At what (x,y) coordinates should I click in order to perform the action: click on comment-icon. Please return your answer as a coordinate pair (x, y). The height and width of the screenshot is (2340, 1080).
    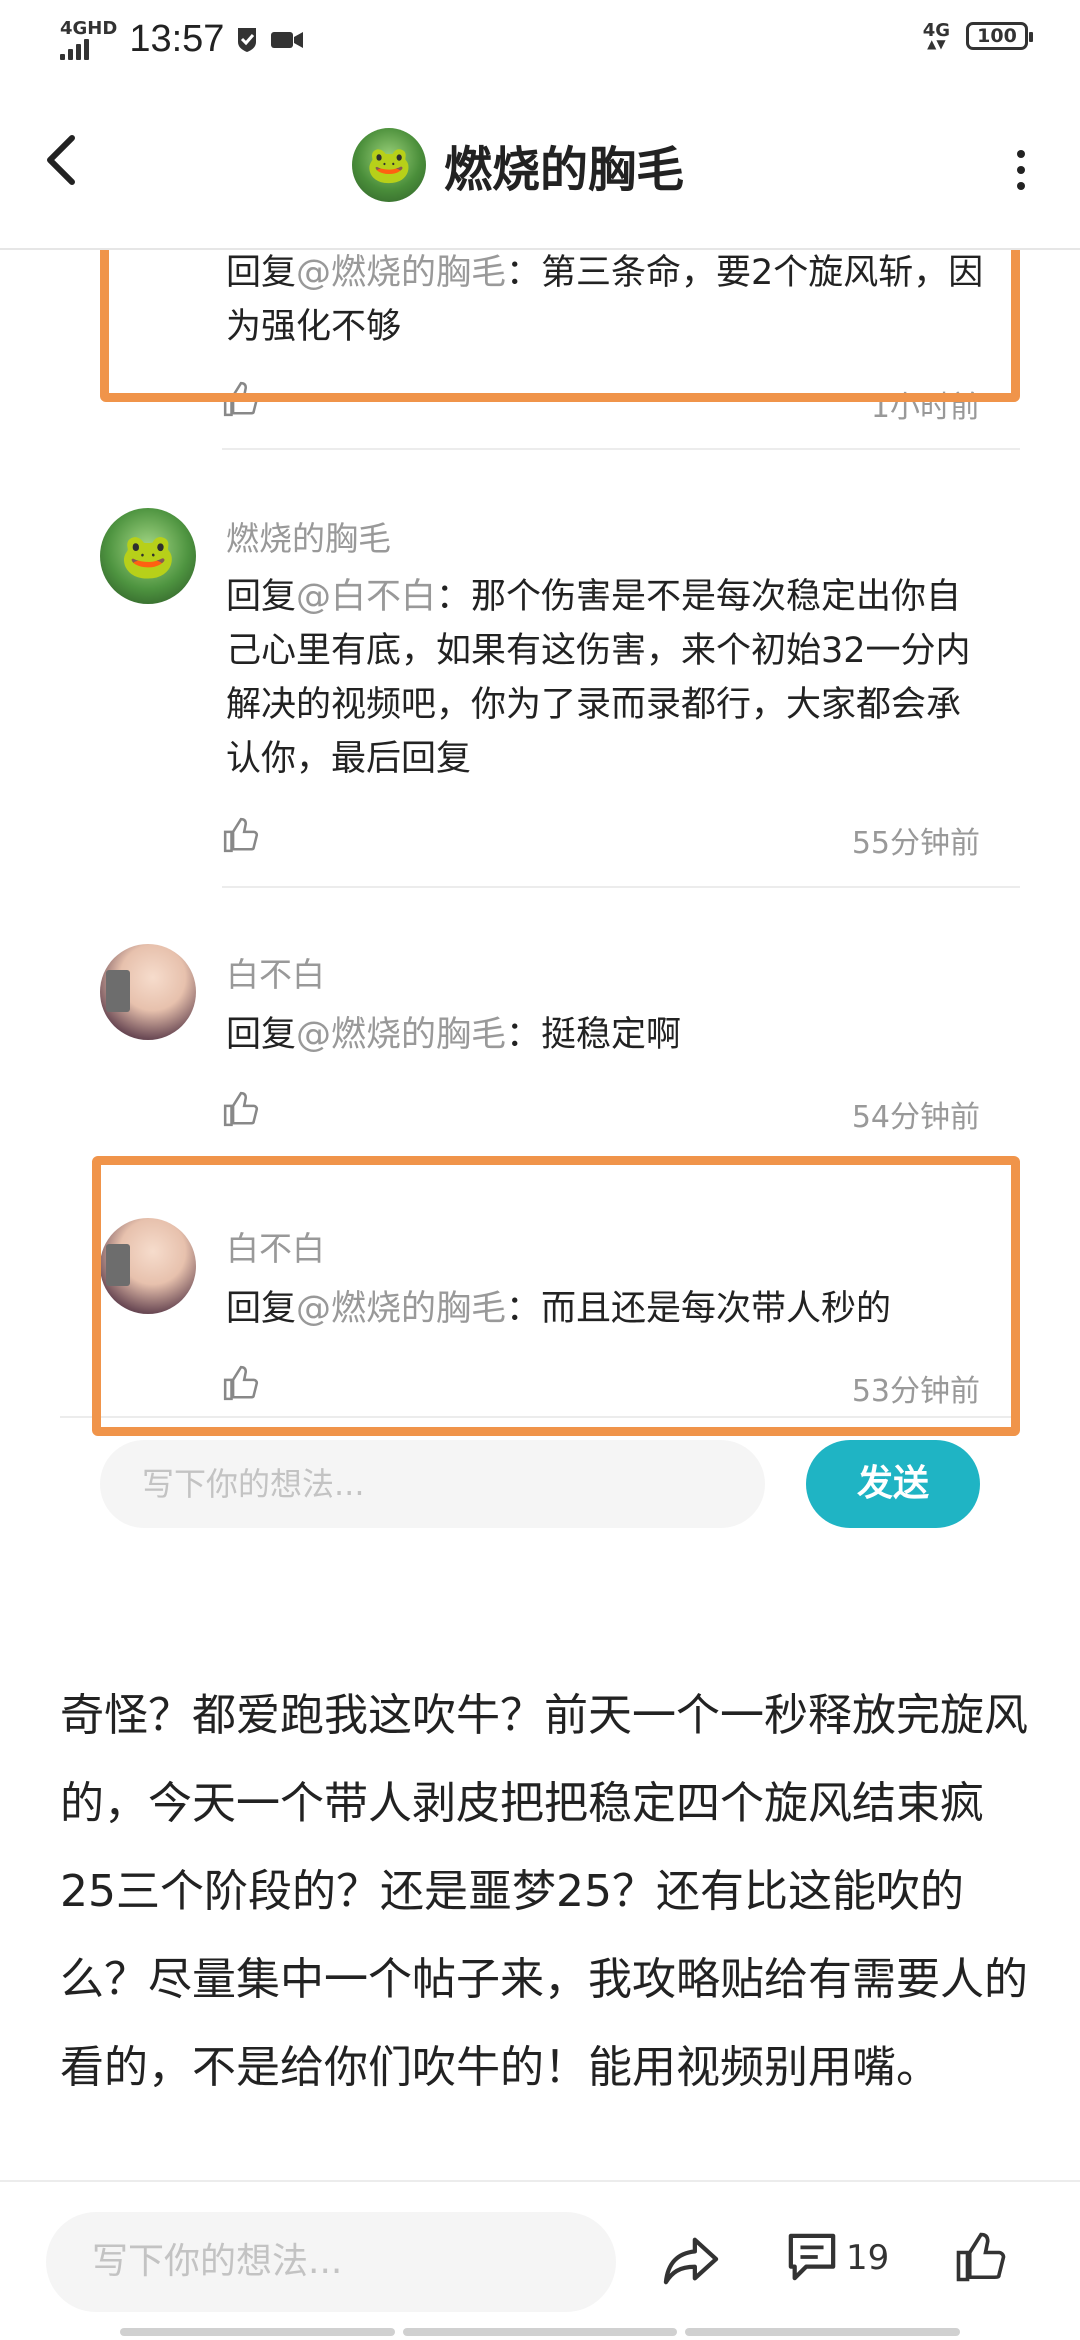
    Looking at the image, I should click on (812, 2257).